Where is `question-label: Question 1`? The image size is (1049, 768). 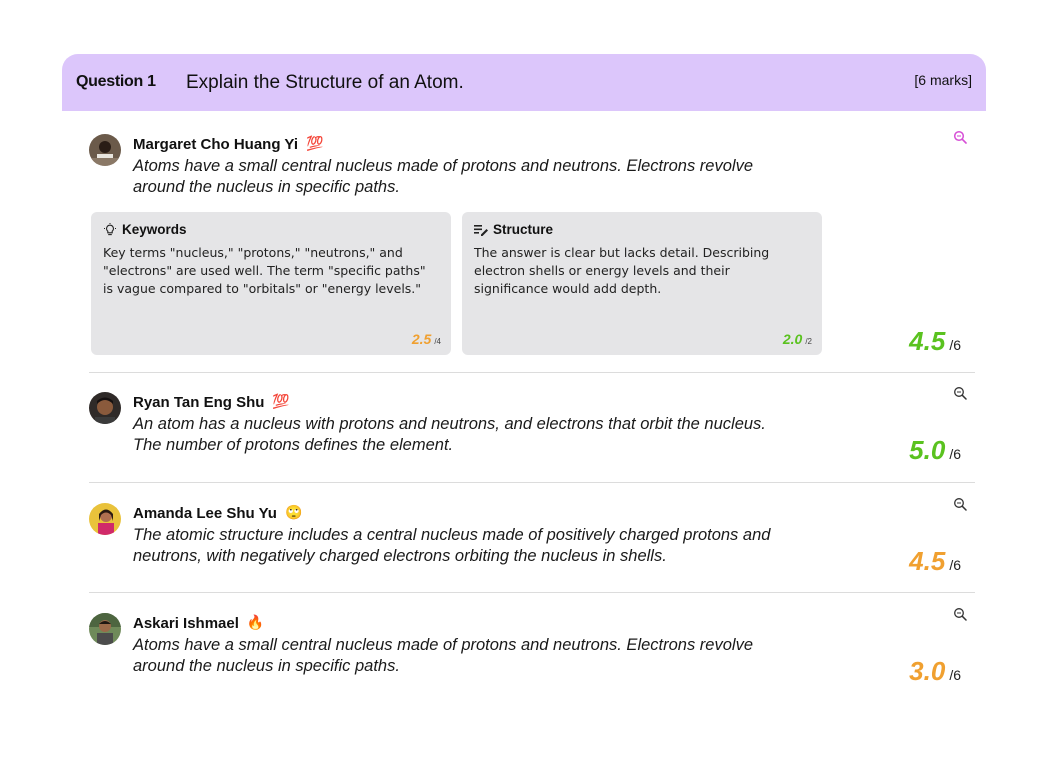
question-label: Question 1 is located at coordinates (116, 81).